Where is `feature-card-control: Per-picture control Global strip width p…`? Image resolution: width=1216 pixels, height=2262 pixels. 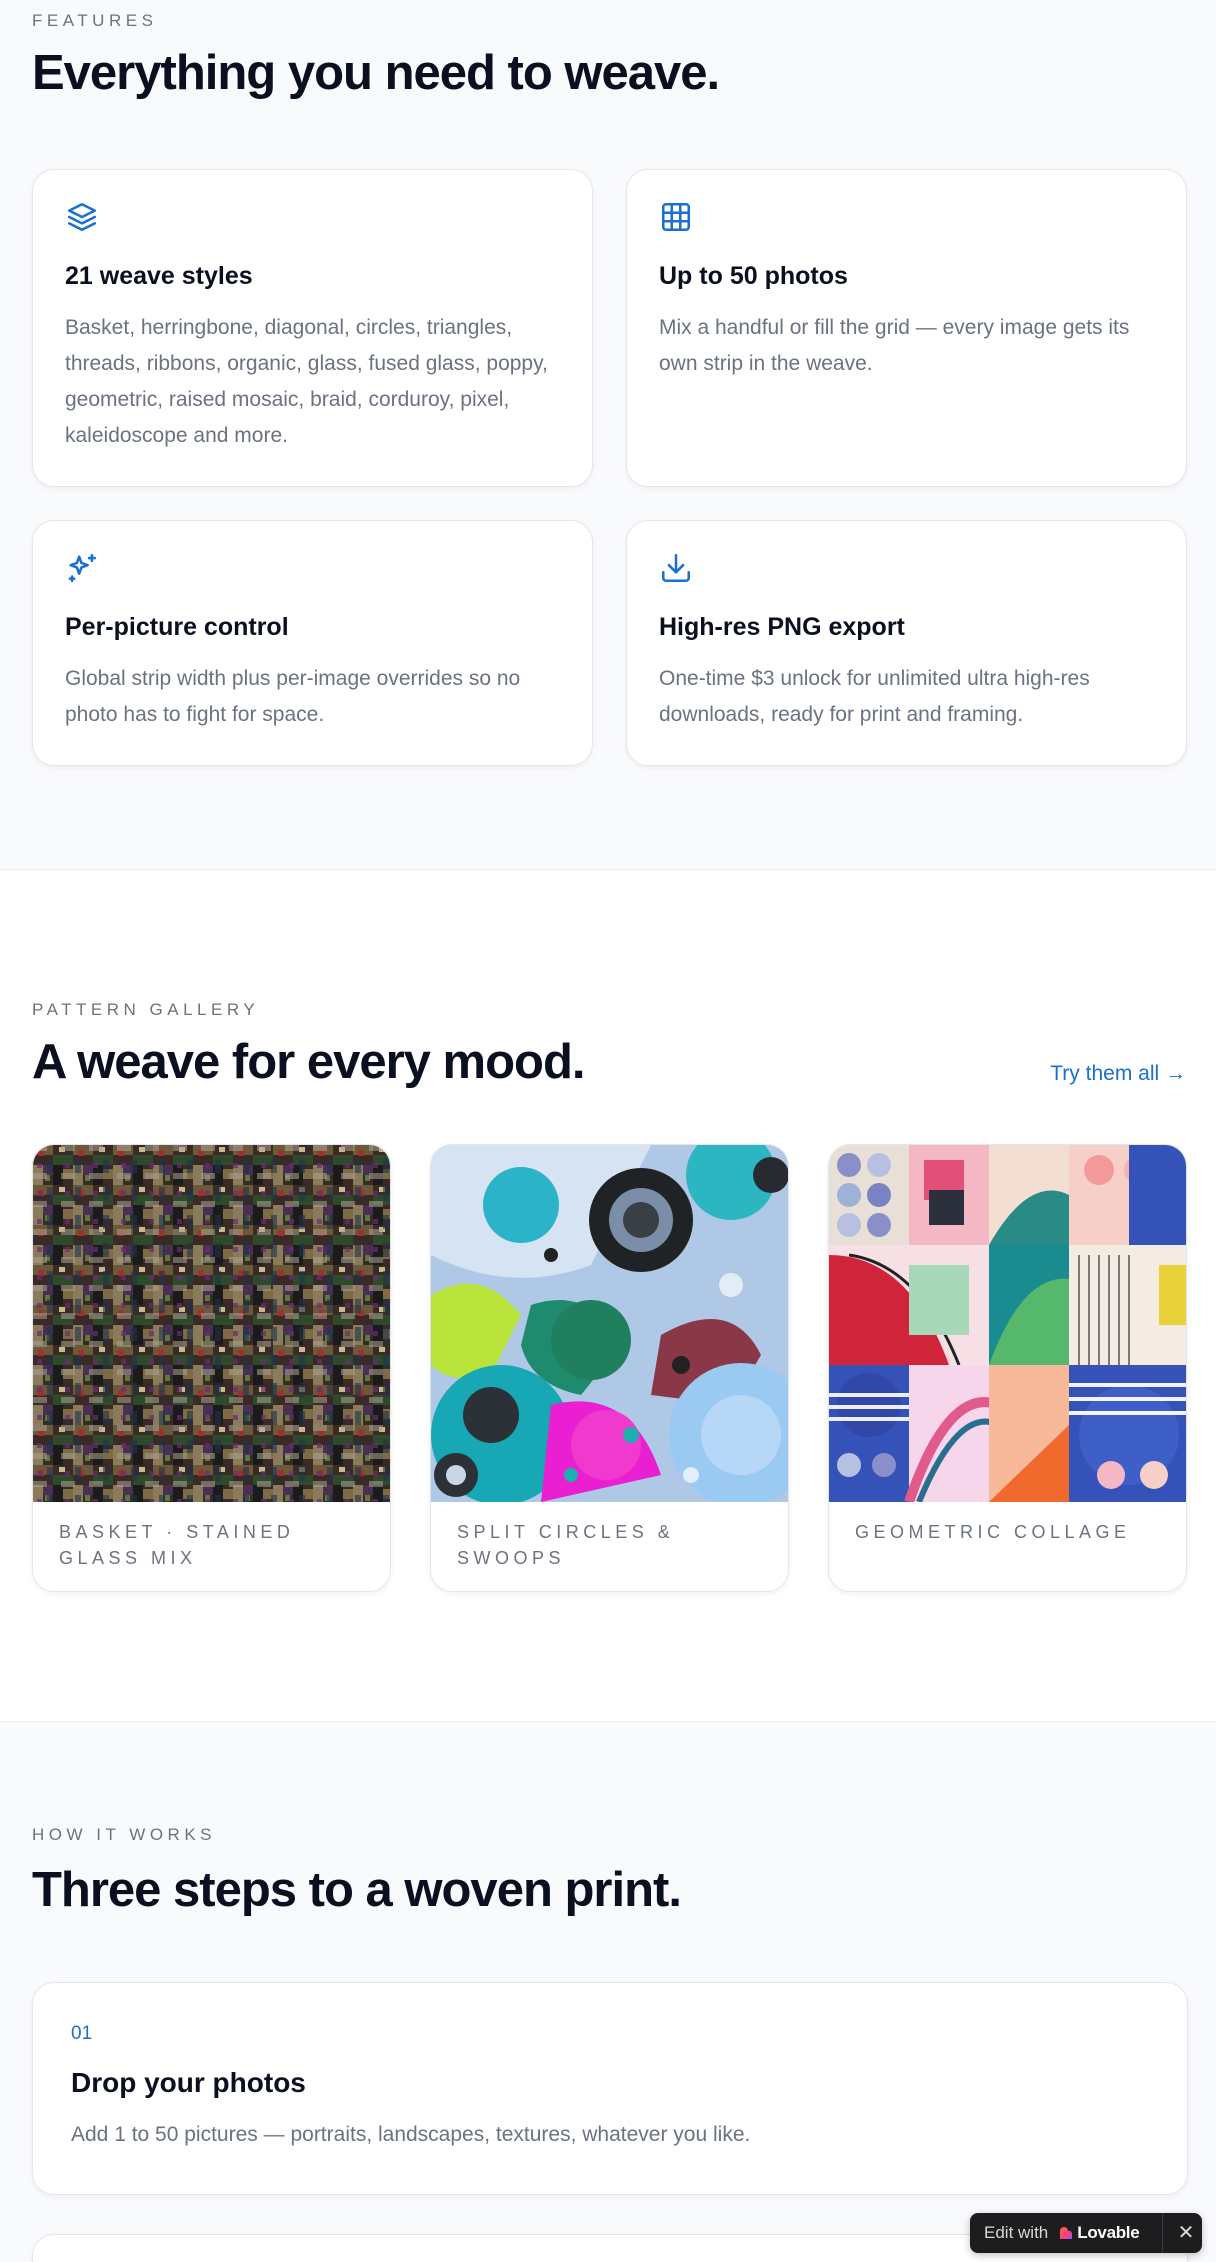
feature-card-control: Per-picture control Global strip width p… is located at coordinates (312, 643).